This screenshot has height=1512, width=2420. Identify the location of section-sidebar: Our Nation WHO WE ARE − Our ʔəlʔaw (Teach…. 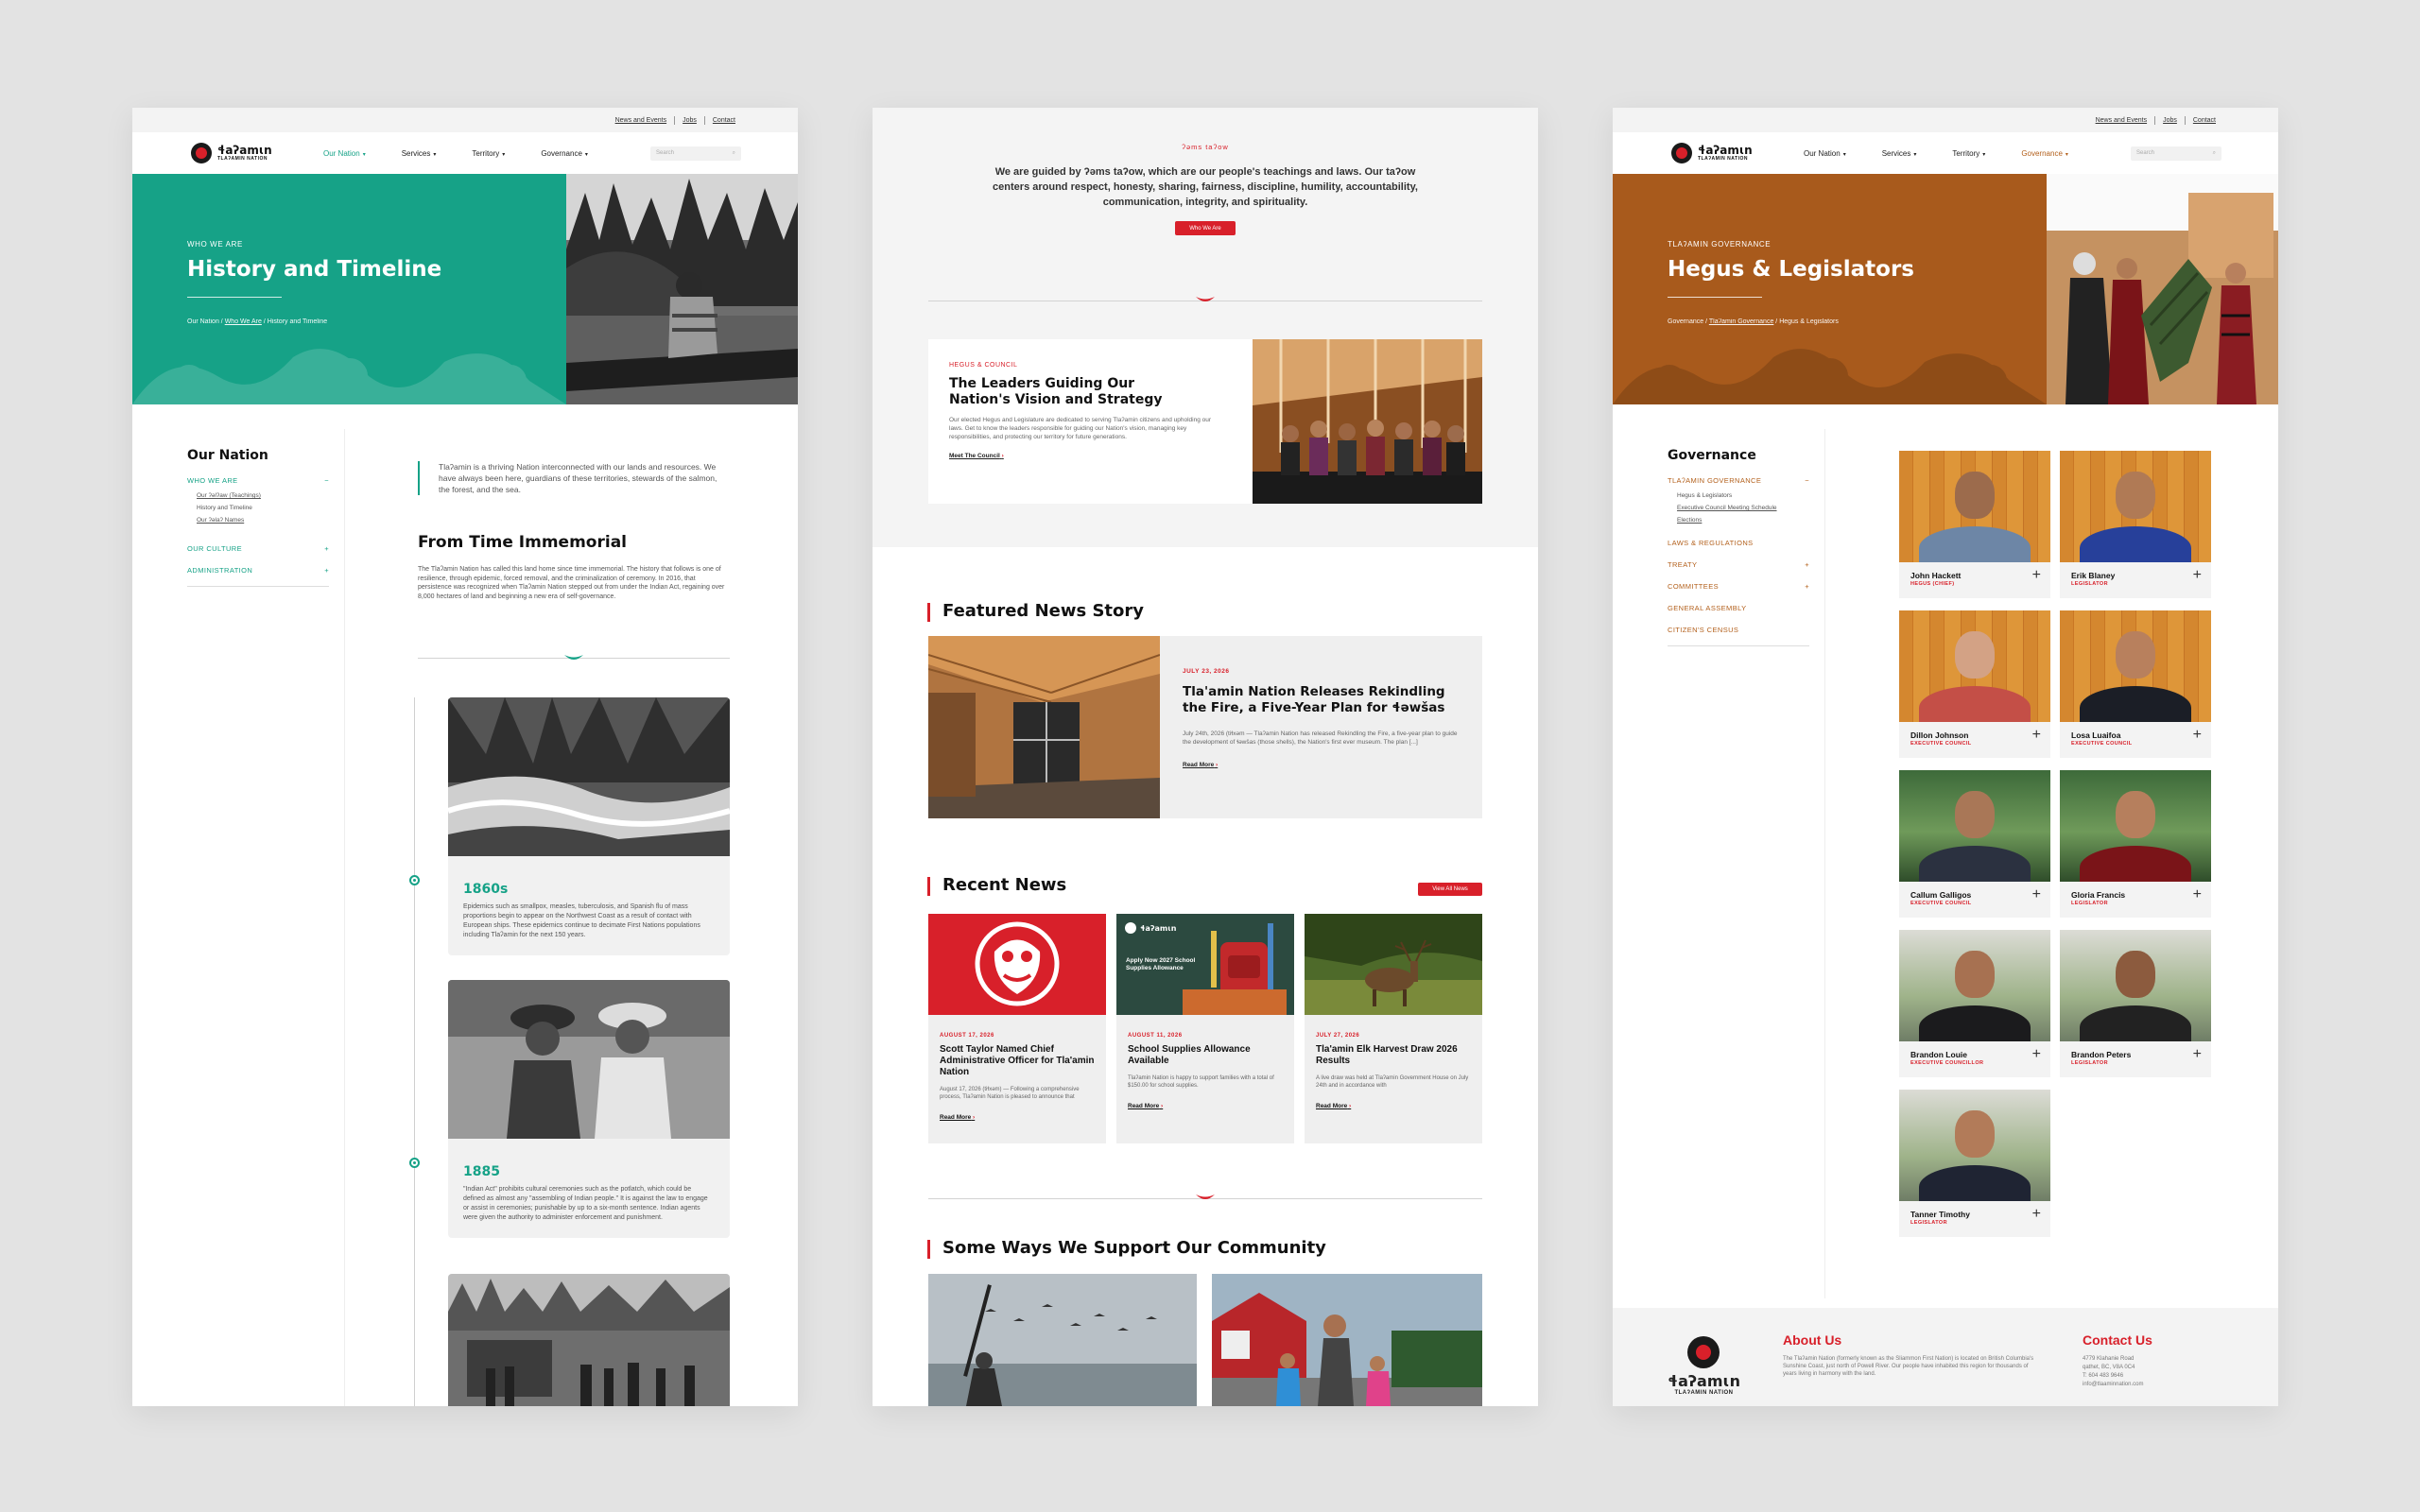
(258, 517).